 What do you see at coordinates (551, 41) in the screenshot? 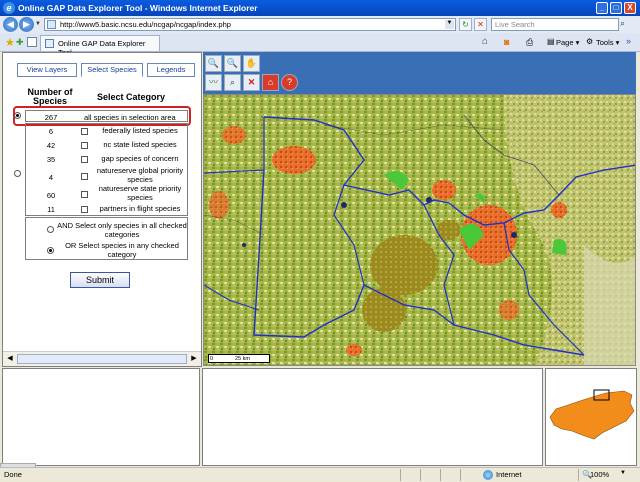
I see `page-icon: ▤` at bounding box center [551, 41].